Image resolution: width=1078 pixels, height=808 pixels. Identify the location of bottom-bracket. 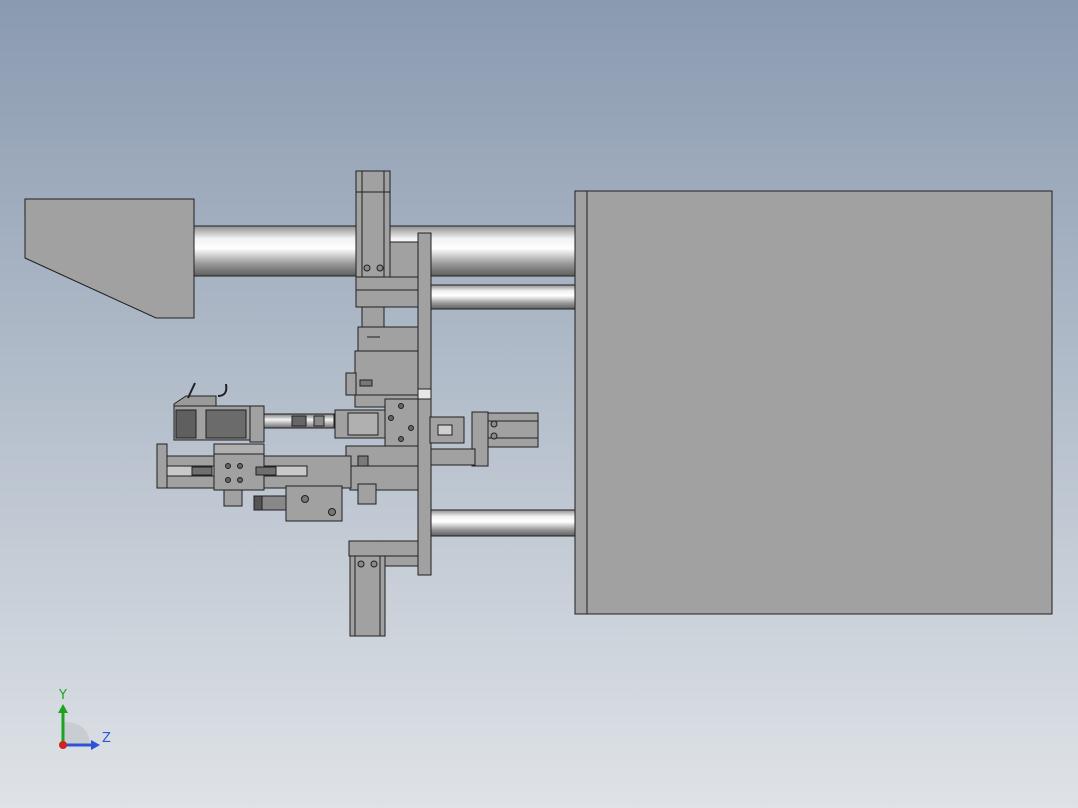
(383, 548).